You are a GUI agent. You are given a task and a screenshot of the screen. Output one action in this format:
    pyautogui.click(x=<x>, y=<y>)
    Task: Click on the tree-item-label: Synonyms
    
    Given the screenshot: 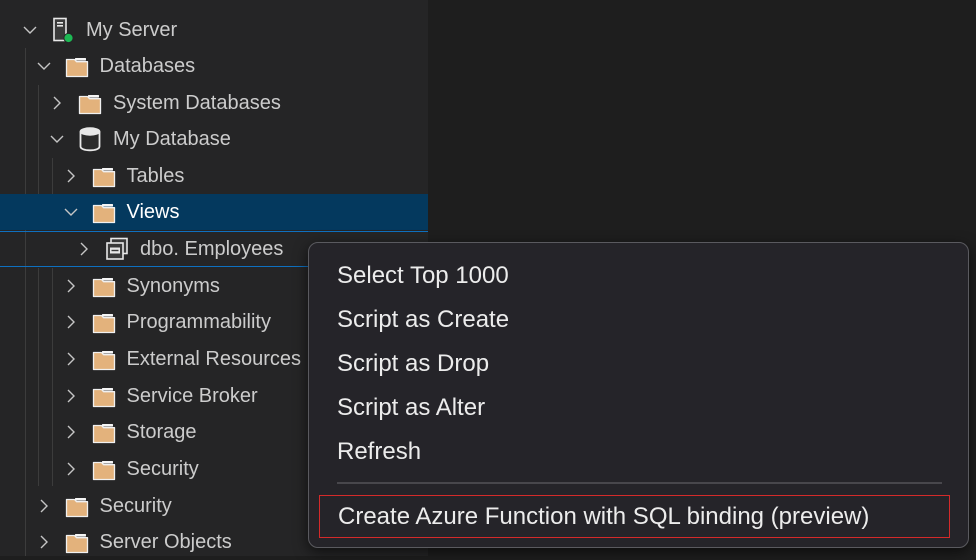 What is the action you would take?
    pyautogui.click(x=173, y=286)
    